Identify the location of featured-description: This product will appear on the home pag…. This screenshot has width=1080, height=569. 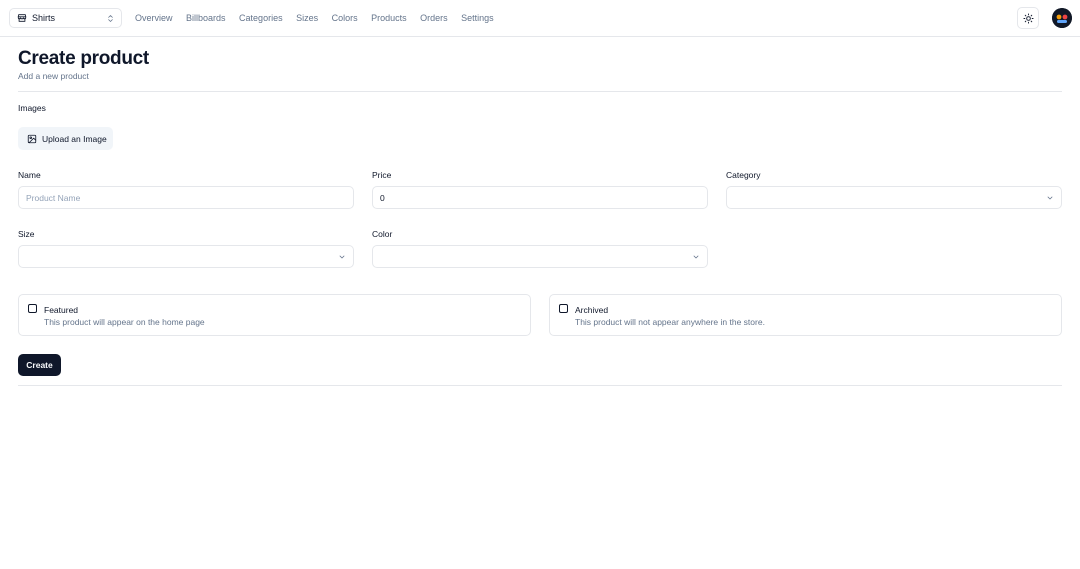
(124, 322).